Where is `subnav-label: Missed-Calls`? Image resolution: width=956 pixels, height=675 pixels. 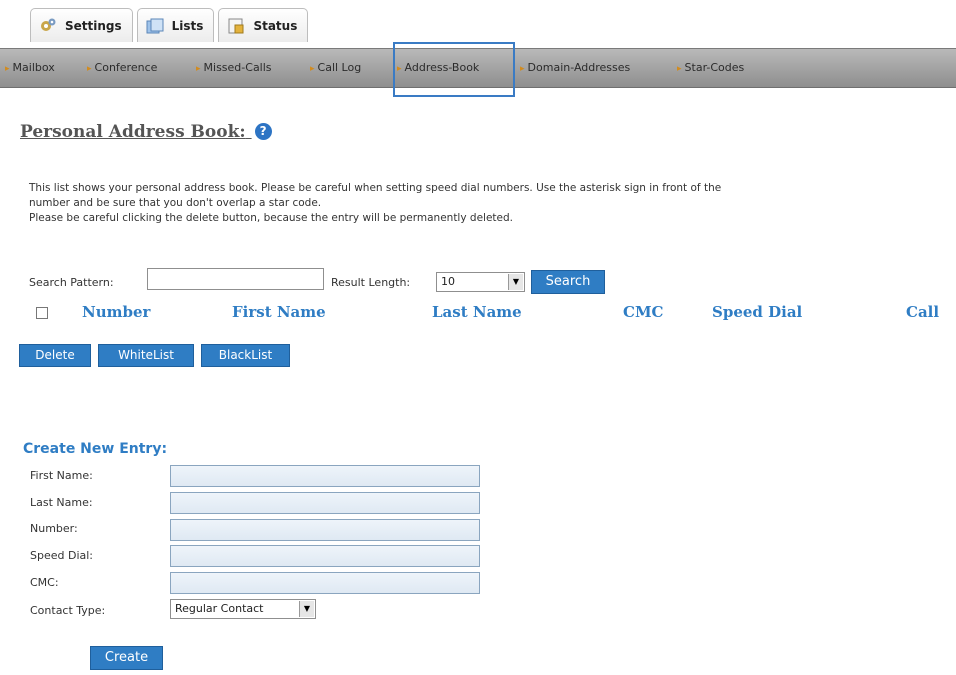
subnav-label: Missed-Calls is located at coordinates (237, 67).